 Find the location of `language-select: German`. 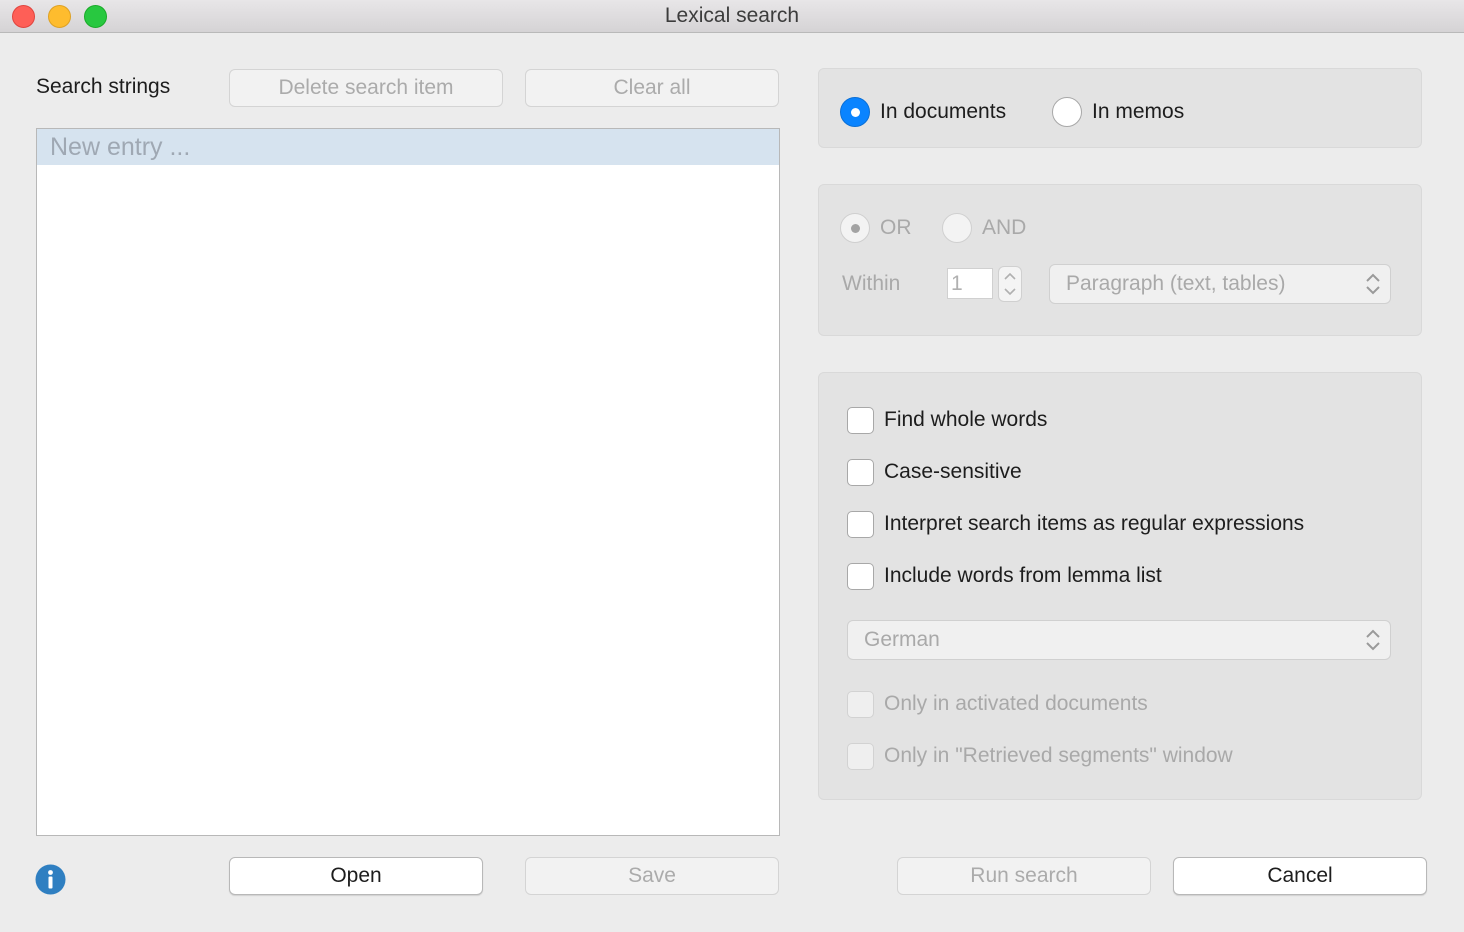

language-select: German is located at coordinates (1119, 640).